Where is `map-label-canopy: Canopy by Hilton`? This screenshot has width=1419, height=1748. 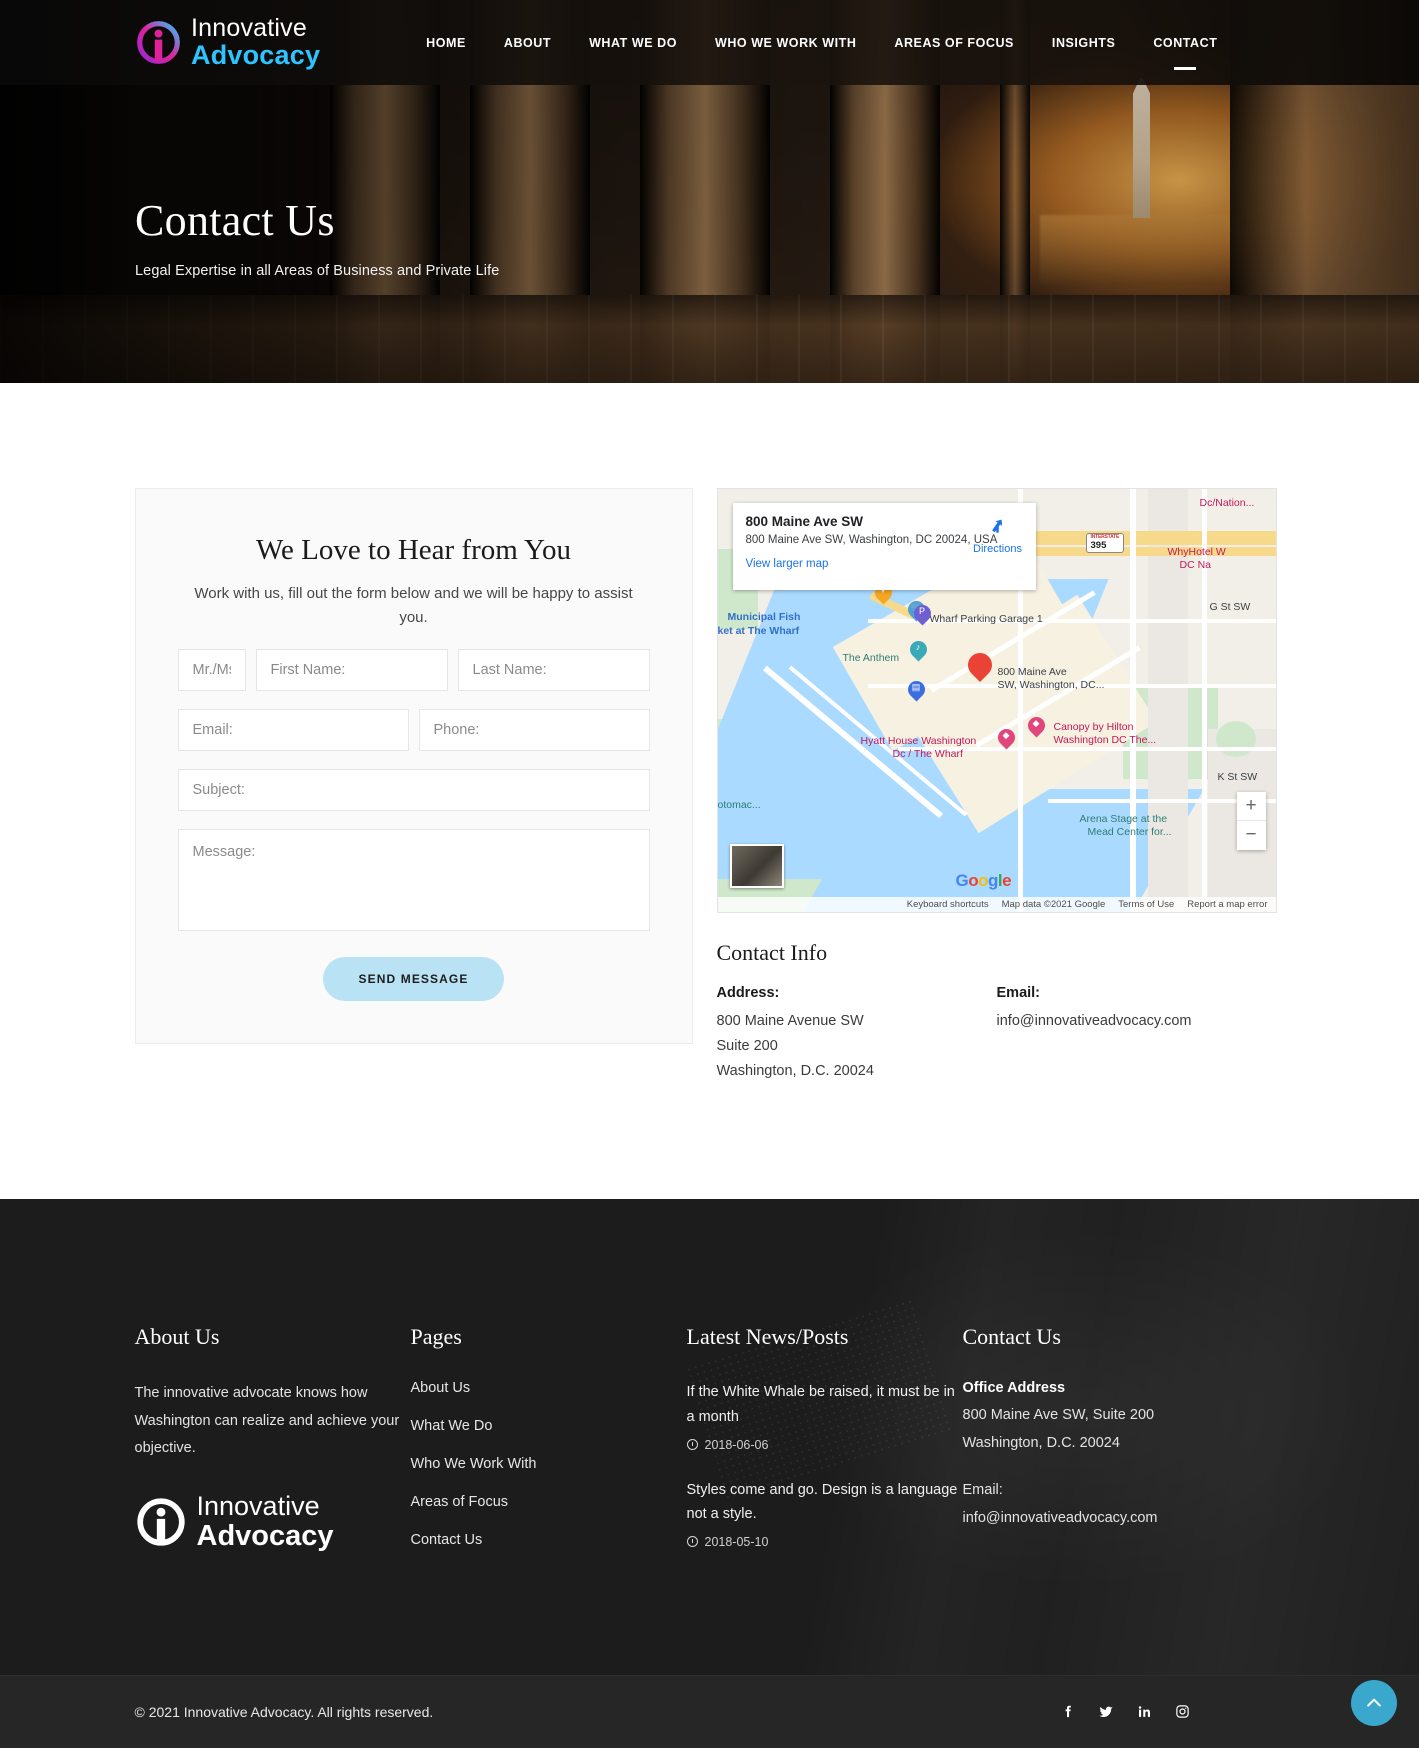
map-label-canopy: Canopy by Hilton is located at coordinates (1093, 727).